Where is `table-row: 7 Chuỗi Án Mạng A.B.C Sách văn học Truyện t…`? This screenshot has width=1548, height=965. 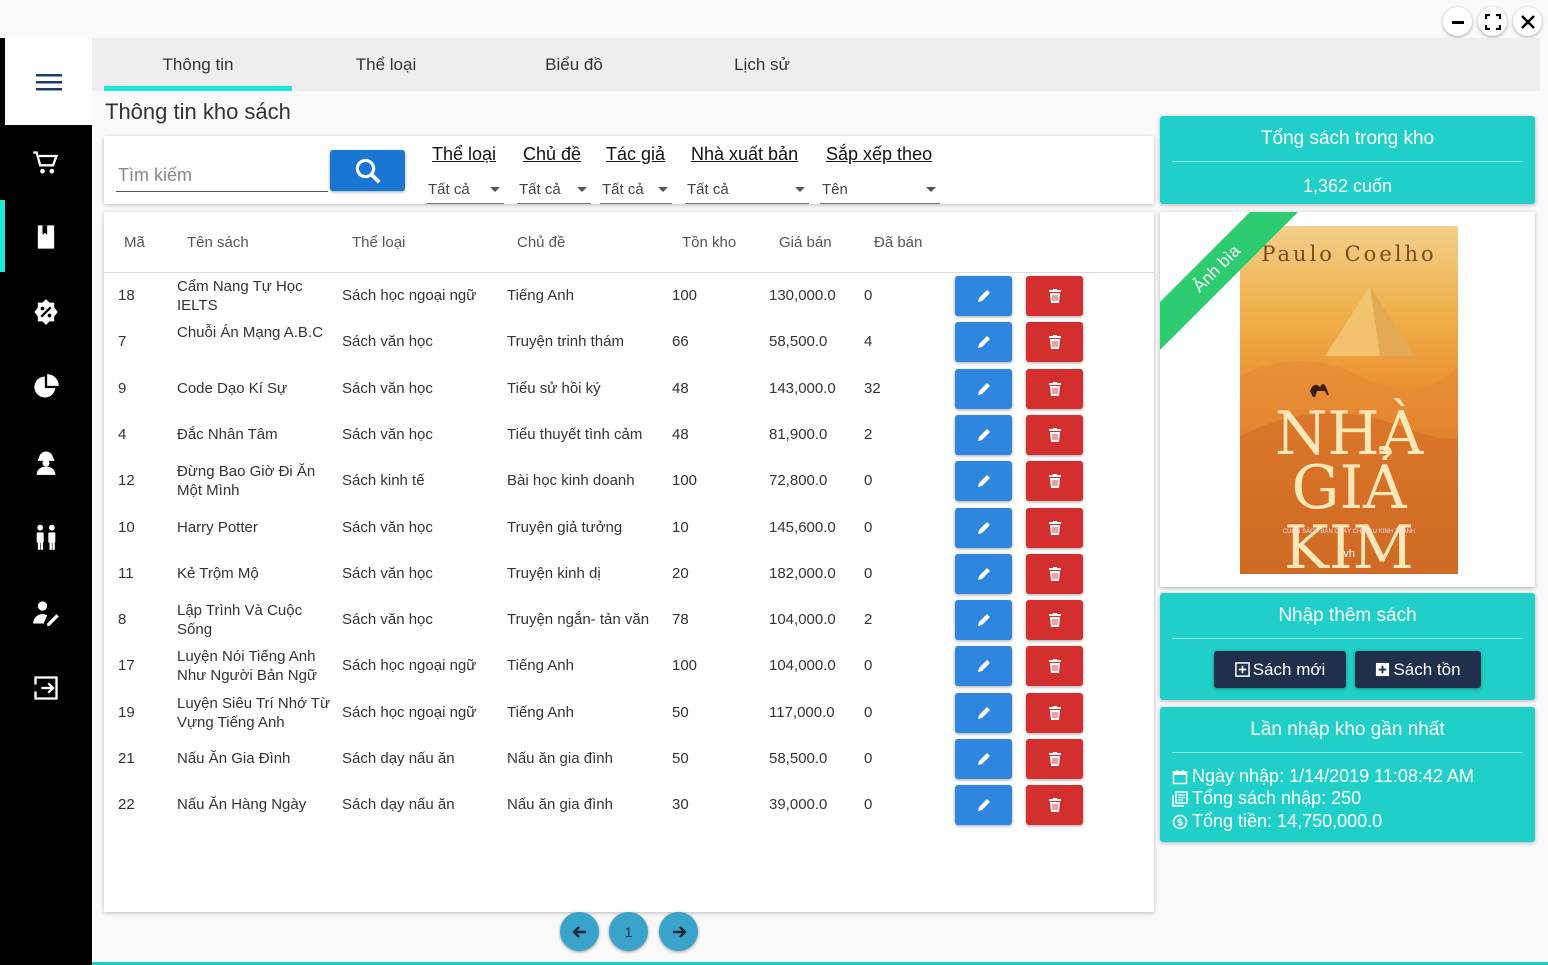
table-row: 7 Chuỗi Án Mạng A.B.C Sách văn học Truyện t… is located at coordinates (629, 342).